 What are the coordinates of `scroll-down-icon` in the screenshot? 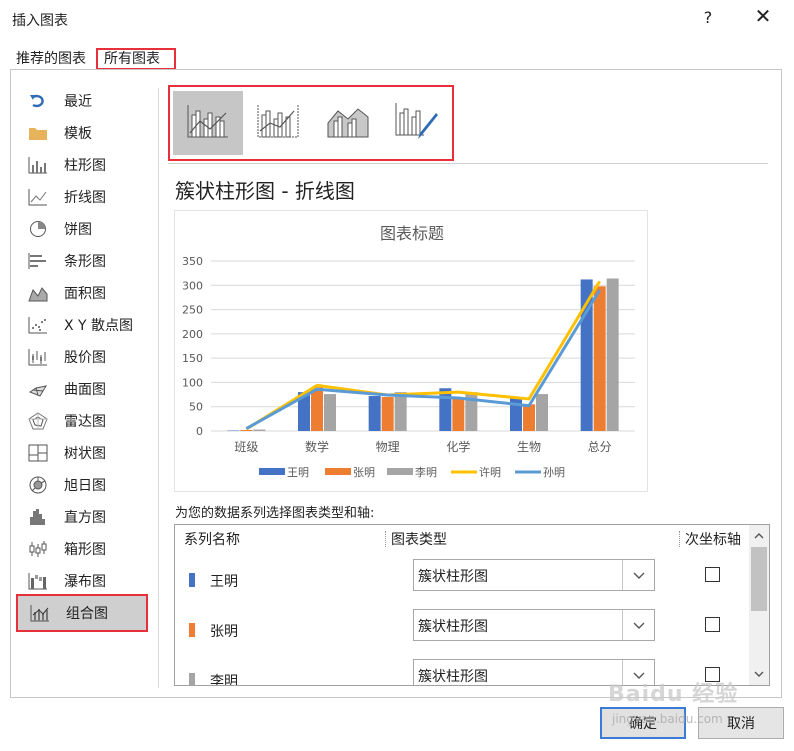 It's located at (759, 674).